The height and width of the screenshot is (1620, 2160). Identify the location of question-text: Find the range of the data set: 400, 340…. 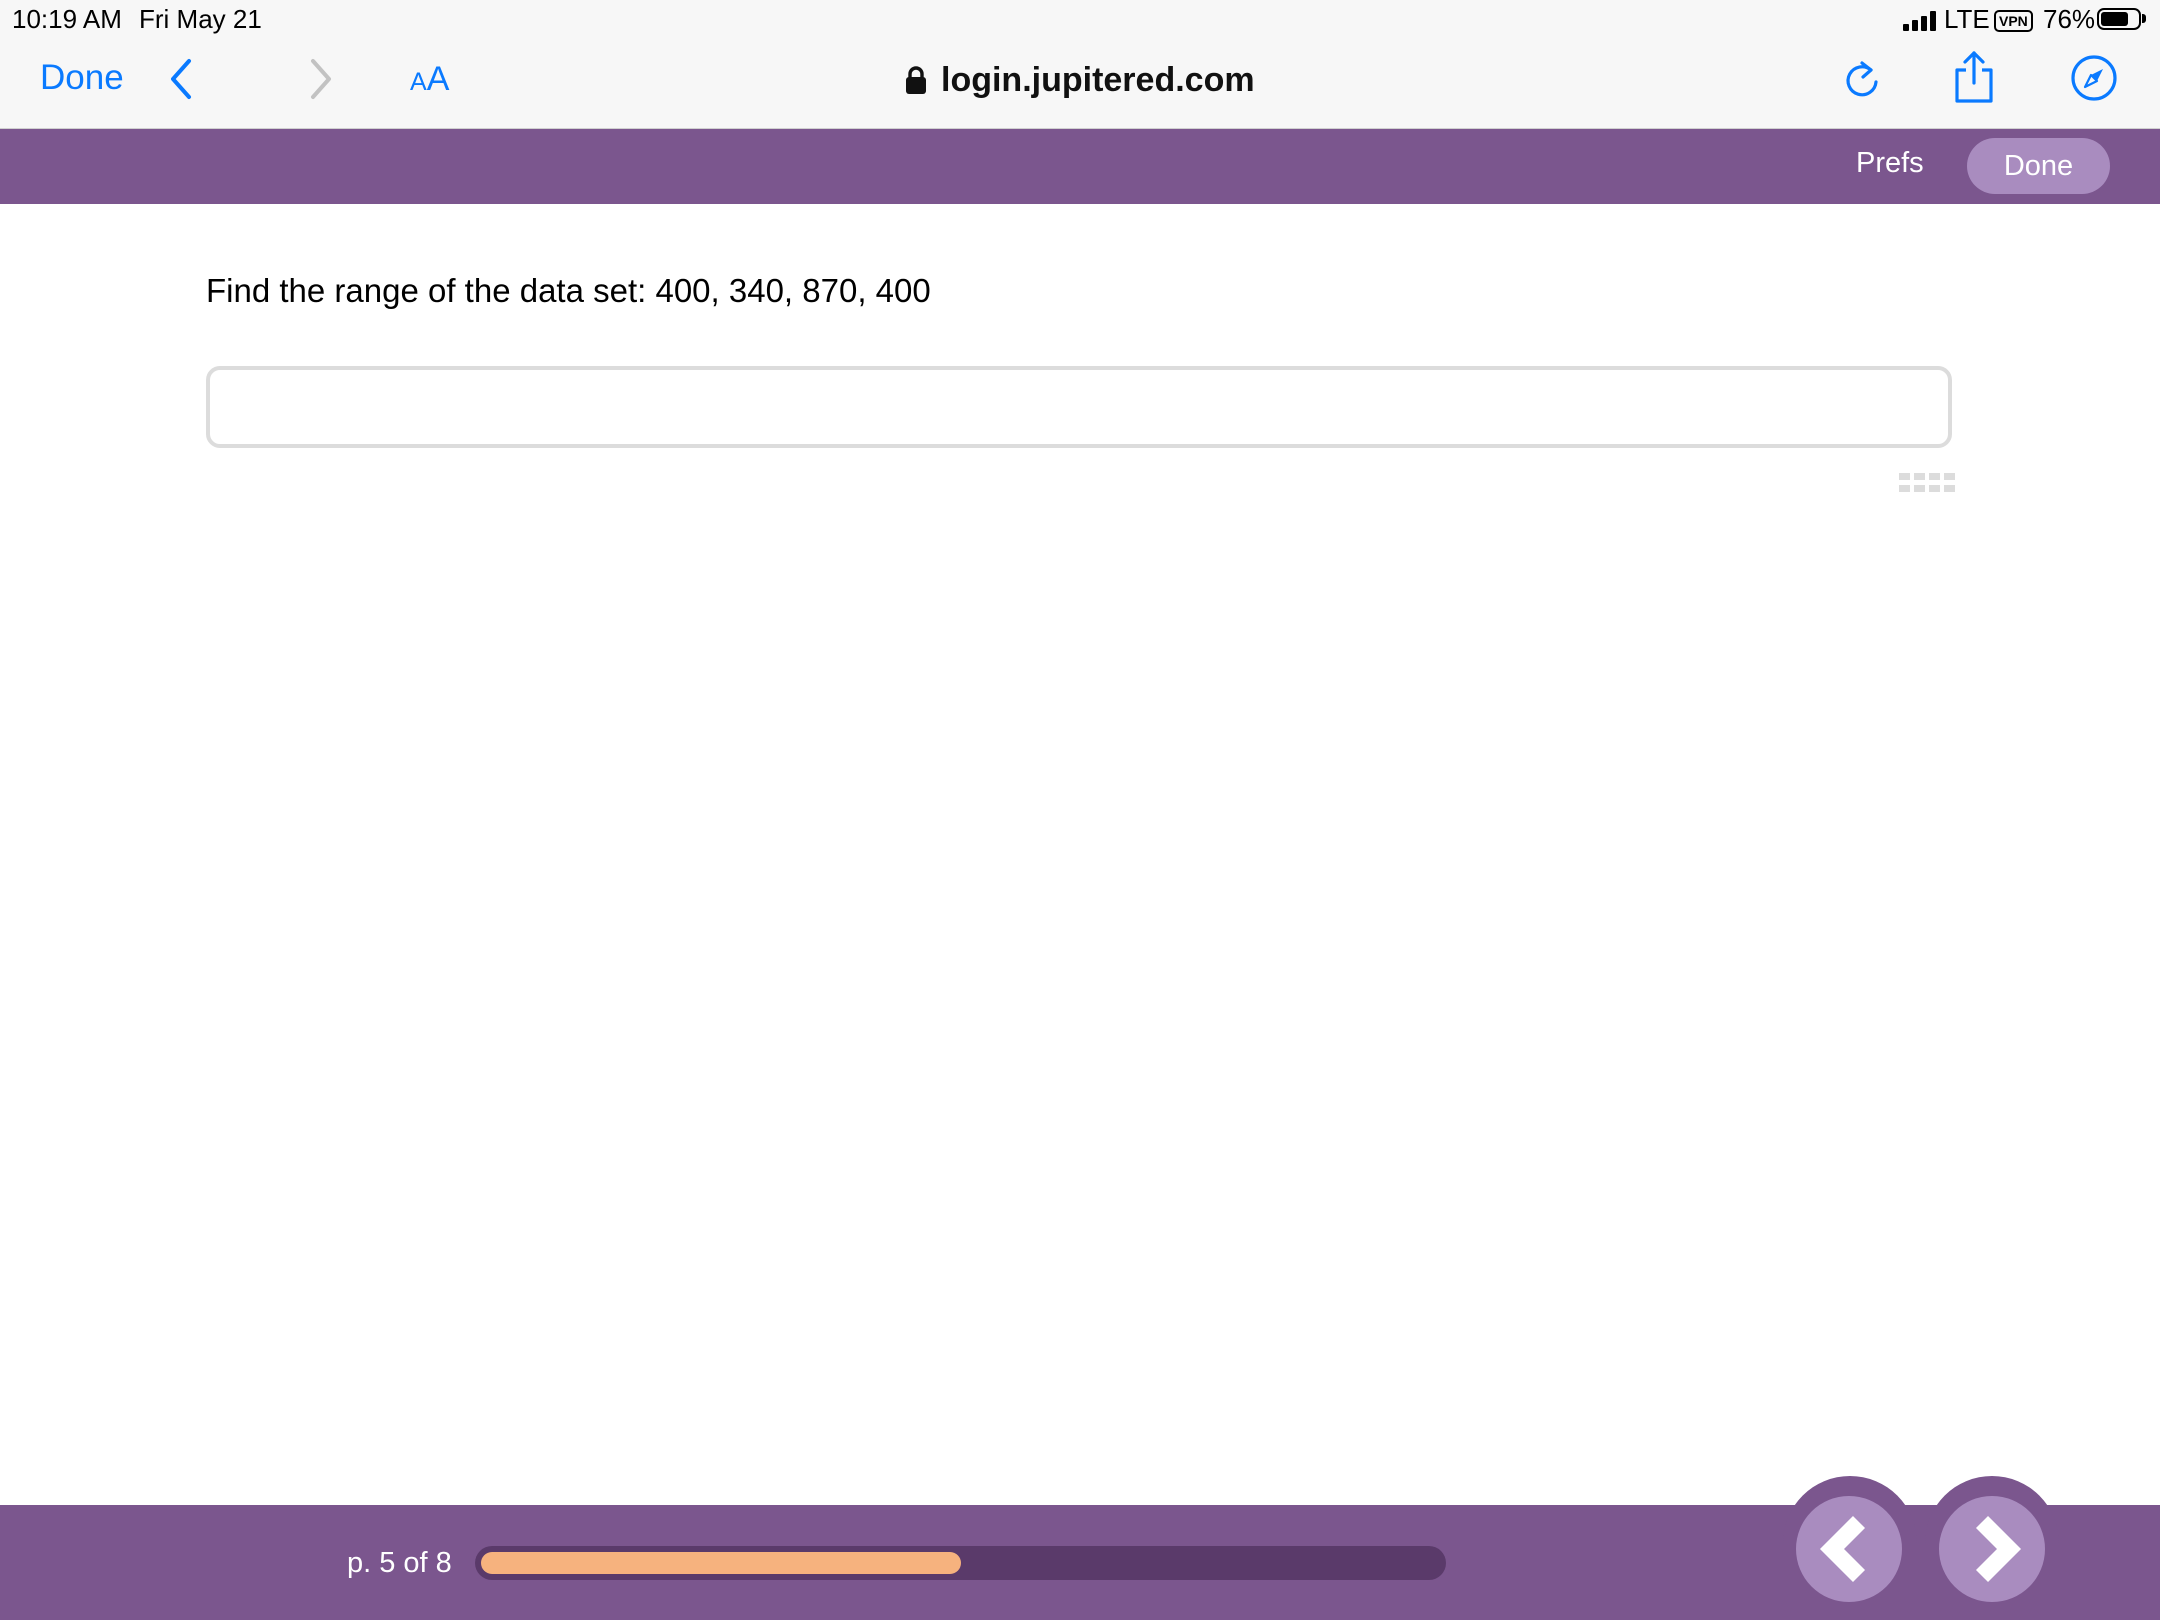
(568, 290).